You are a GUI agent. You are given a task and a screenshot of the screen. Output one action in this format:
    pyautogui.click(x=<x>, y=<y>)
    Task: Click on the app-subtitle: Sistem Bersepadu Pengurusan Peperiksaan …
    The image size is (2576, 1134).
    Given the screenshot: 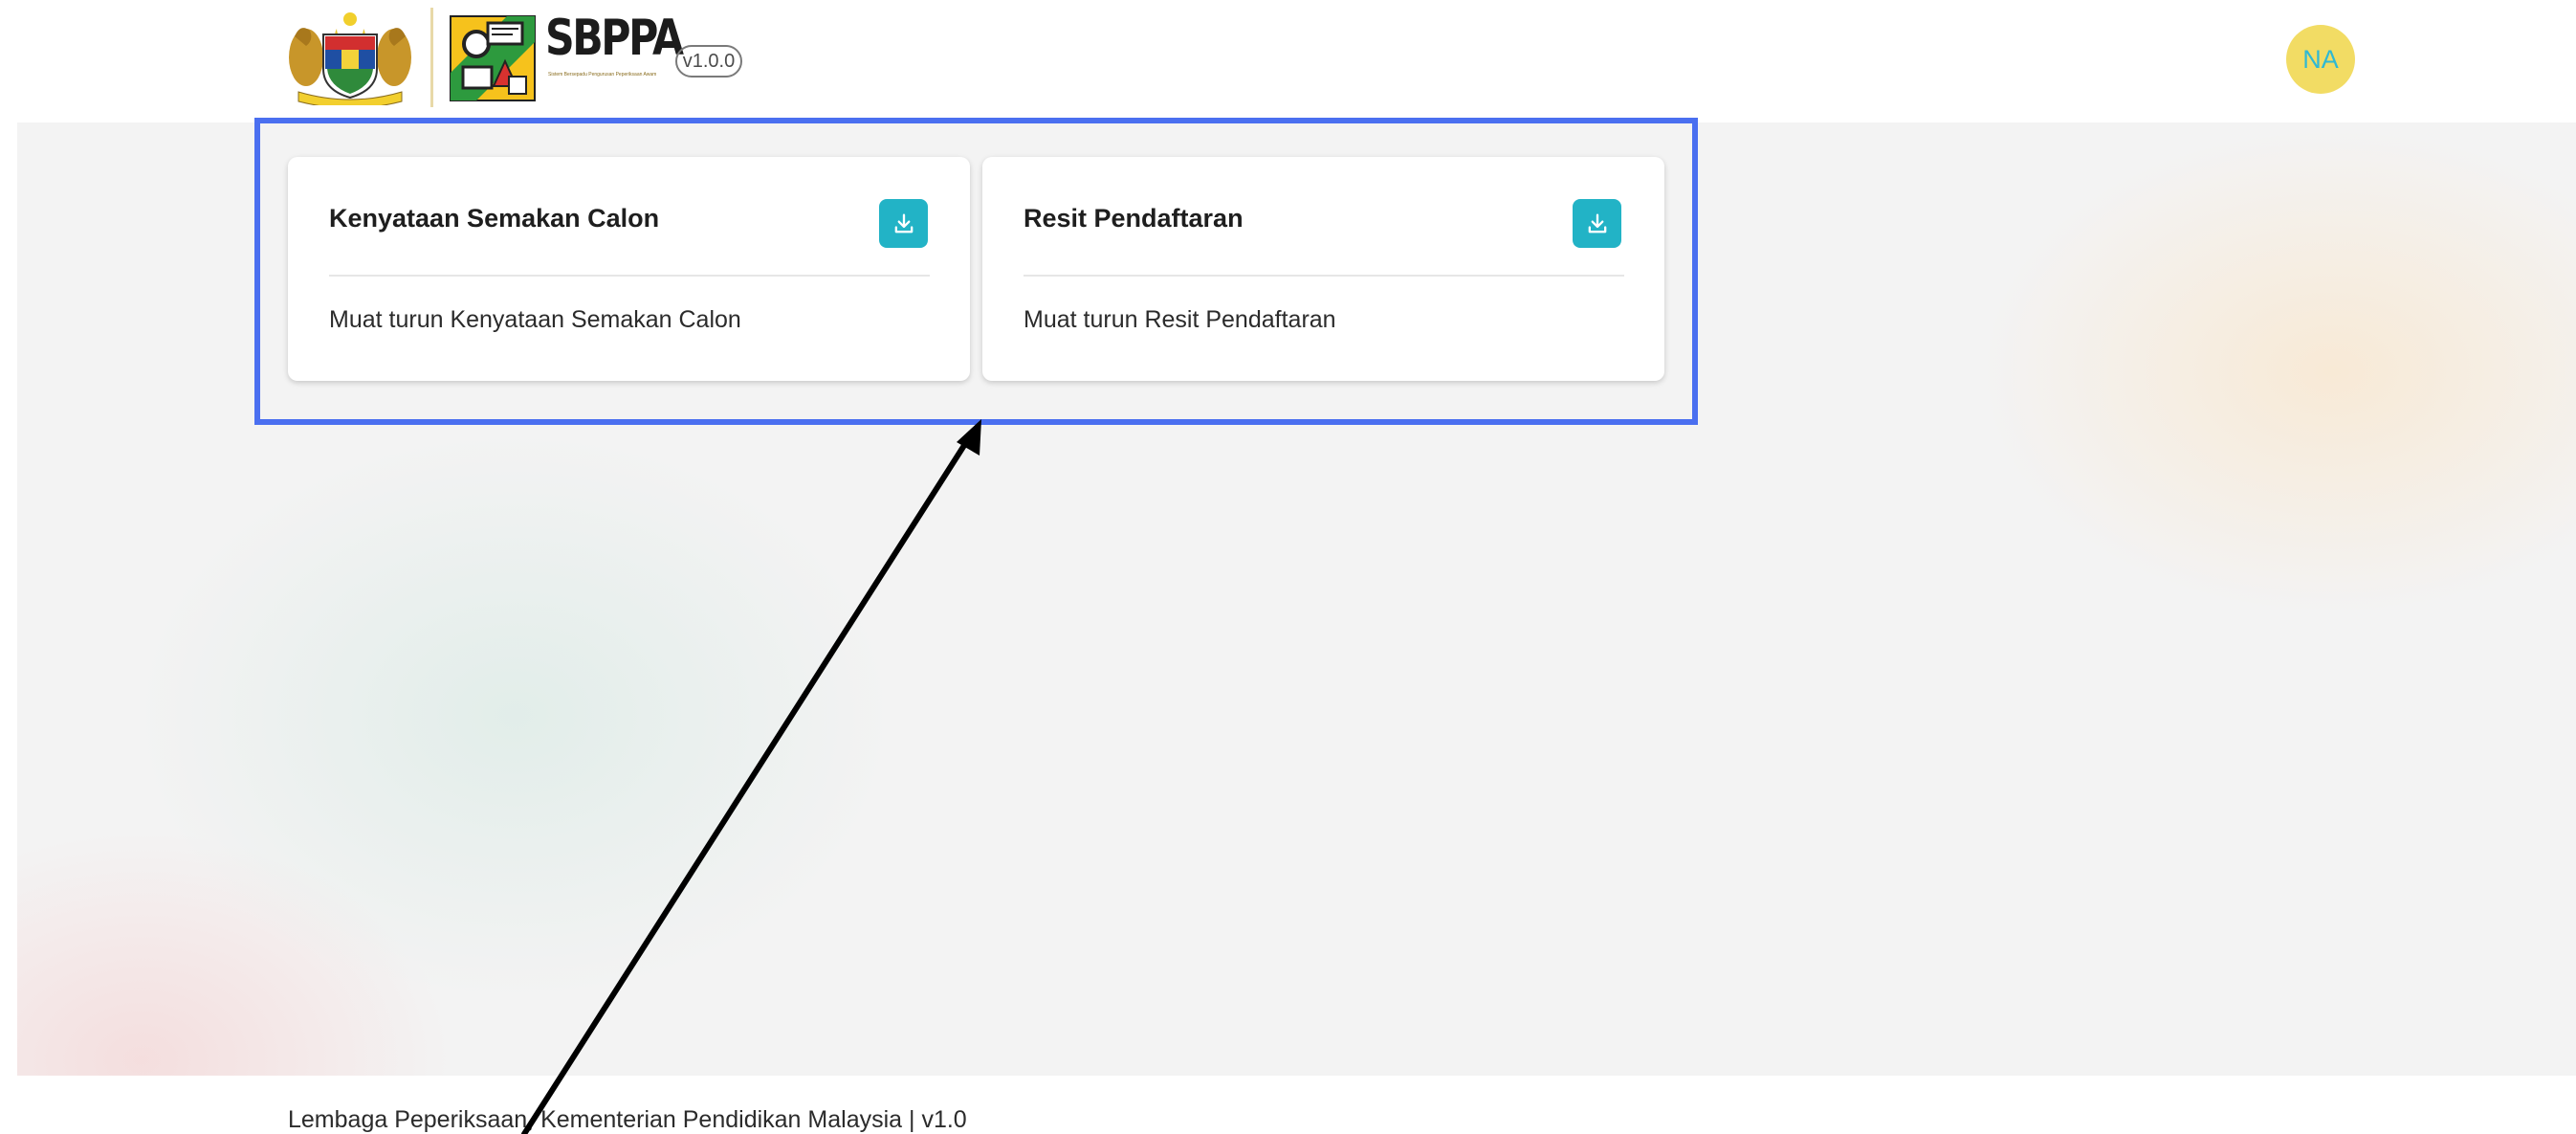 What is the action you would take?
    pyautogui.click(x=602, y=75)
    